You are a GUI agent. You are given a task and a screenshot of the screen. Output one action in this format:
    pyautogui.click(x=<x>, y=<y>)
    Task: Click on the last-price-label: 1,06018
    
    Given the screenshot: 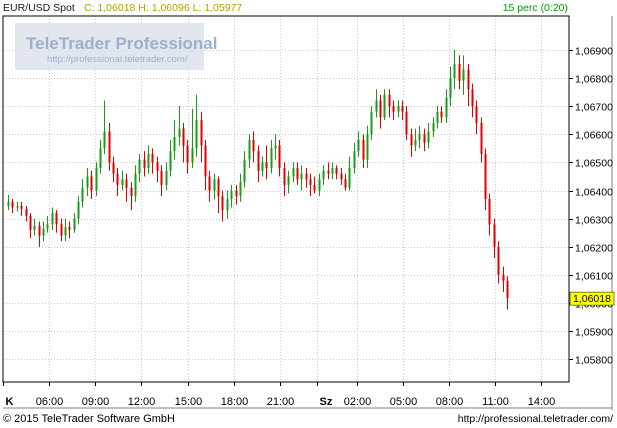 What is the action you would take?
    pyautogui.click(x=592, y=299)
    